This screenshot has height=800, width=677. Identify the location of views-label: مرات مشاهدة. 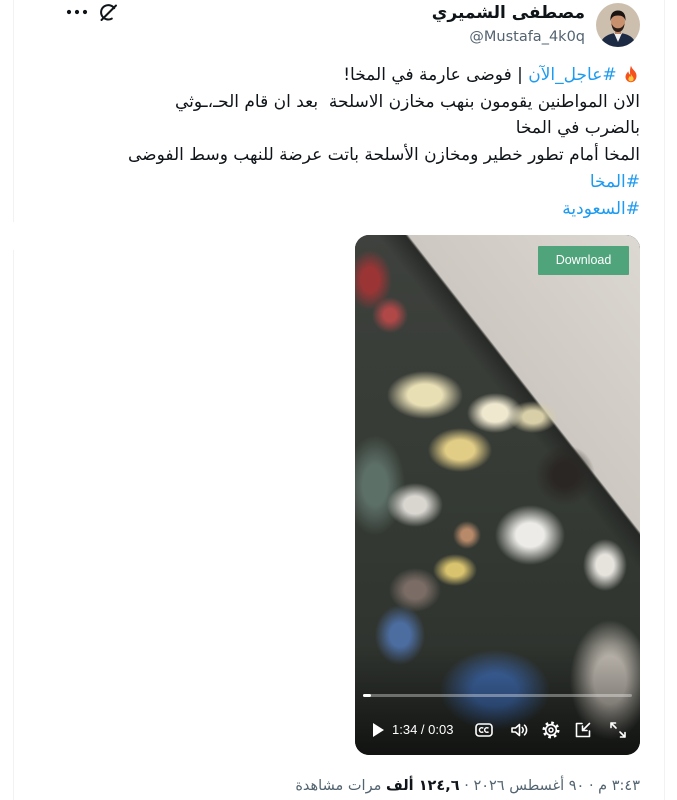
(338, 786).